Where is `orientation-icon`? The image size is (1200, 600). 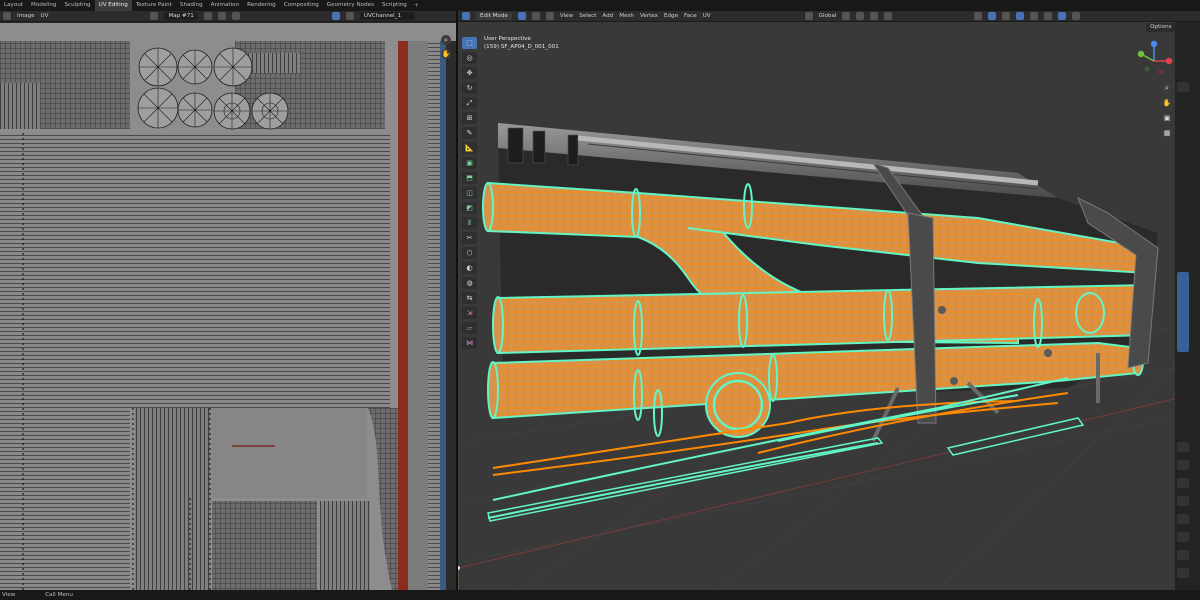 orientation-icon is located at coordinates (808, 16).